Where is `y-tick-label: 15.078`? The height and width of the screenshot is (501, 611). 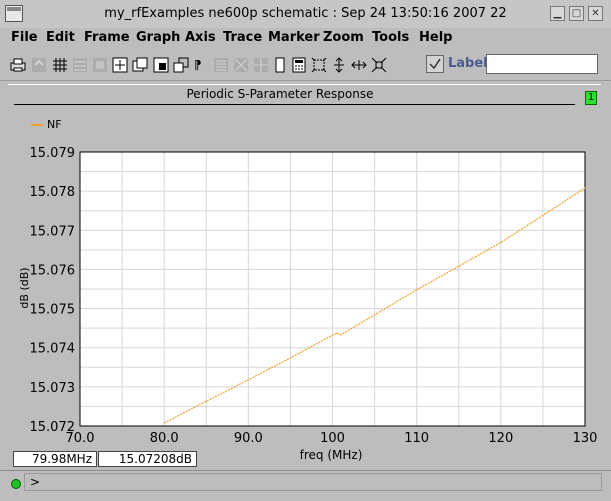
y-tick-label: 15.078 is located at coordinates (53, 192).